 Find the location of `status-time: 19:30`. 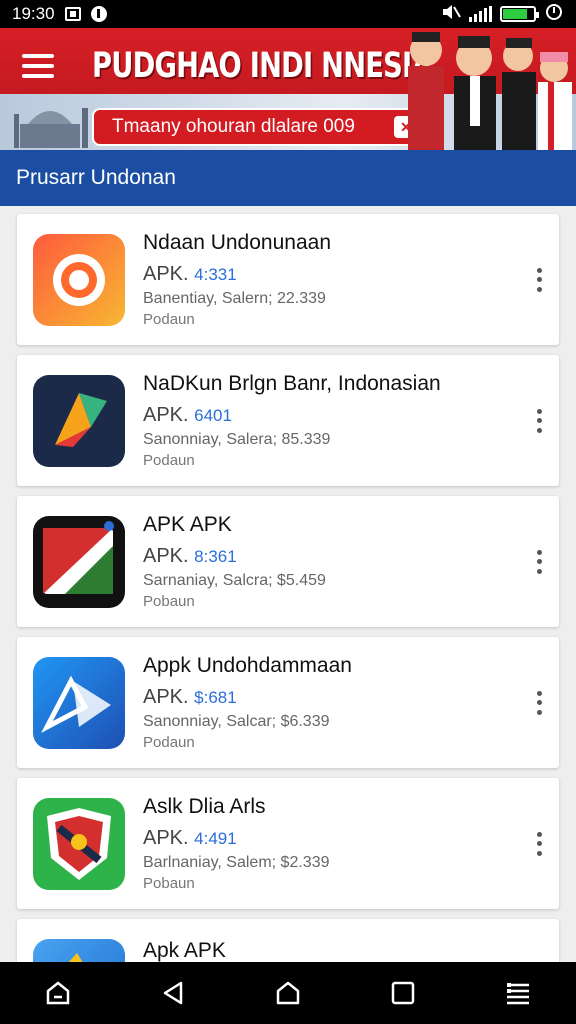

status-time: 19:30 is located at coordinates (33, 13).